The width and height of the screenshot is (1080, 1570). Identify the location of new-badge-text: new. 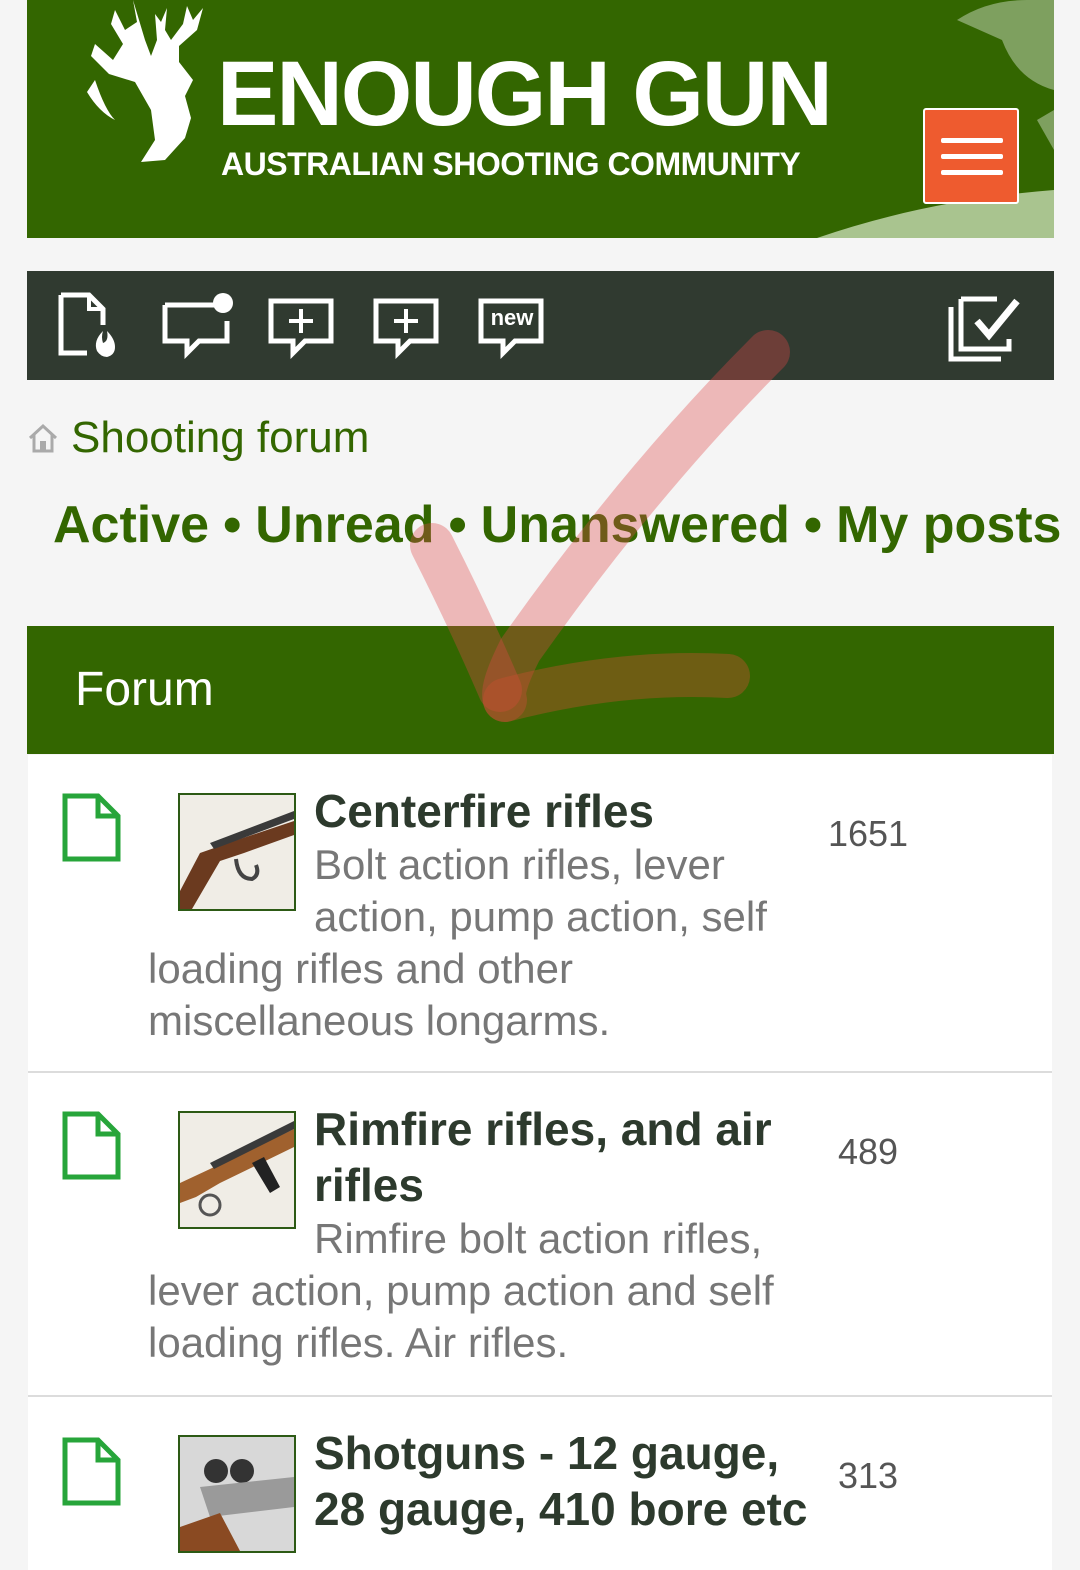
(512, 317).